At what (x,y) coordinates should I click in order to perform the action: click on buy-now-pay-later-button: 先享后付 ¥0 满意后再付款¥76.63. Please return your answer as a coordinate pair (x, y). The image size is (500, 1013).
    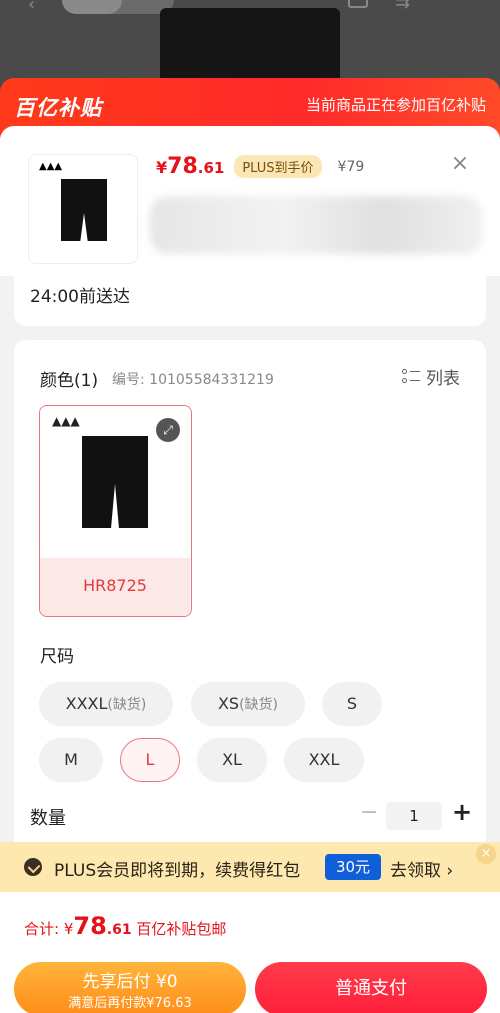
    Looking at the image, I should click on (130, 987).